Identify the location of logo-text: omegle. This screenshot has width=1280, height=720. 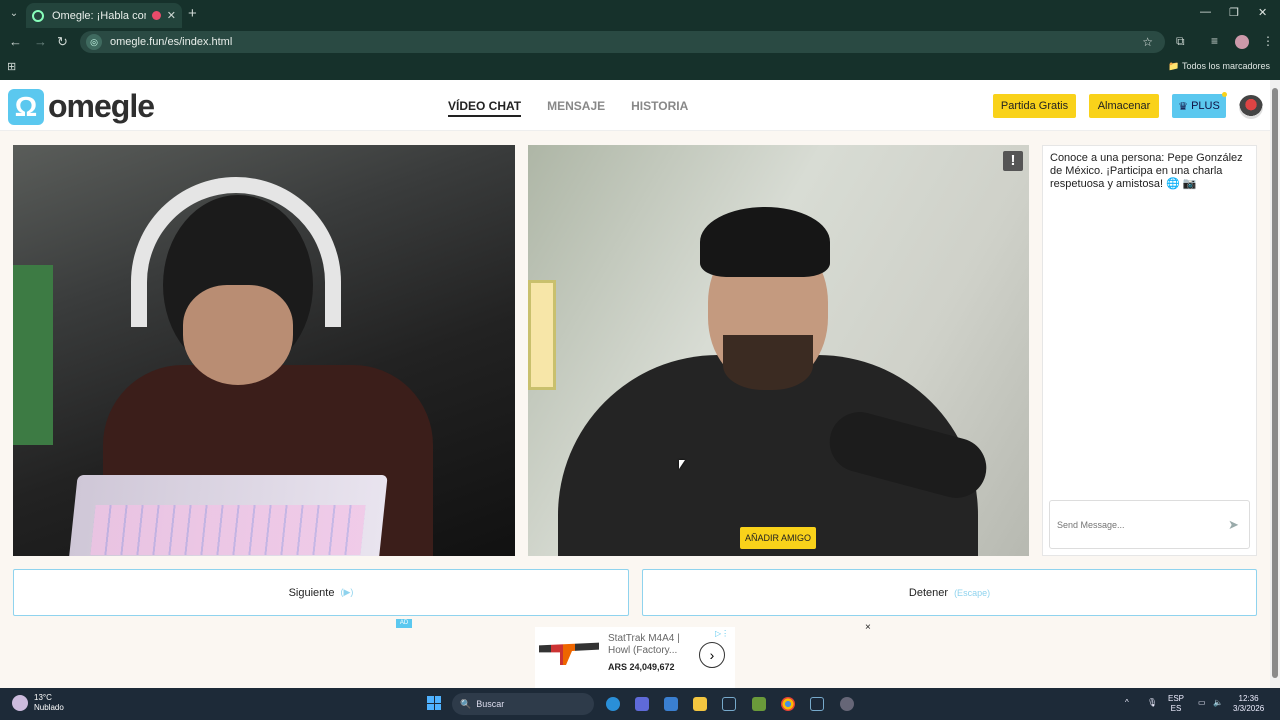
(101, 106).